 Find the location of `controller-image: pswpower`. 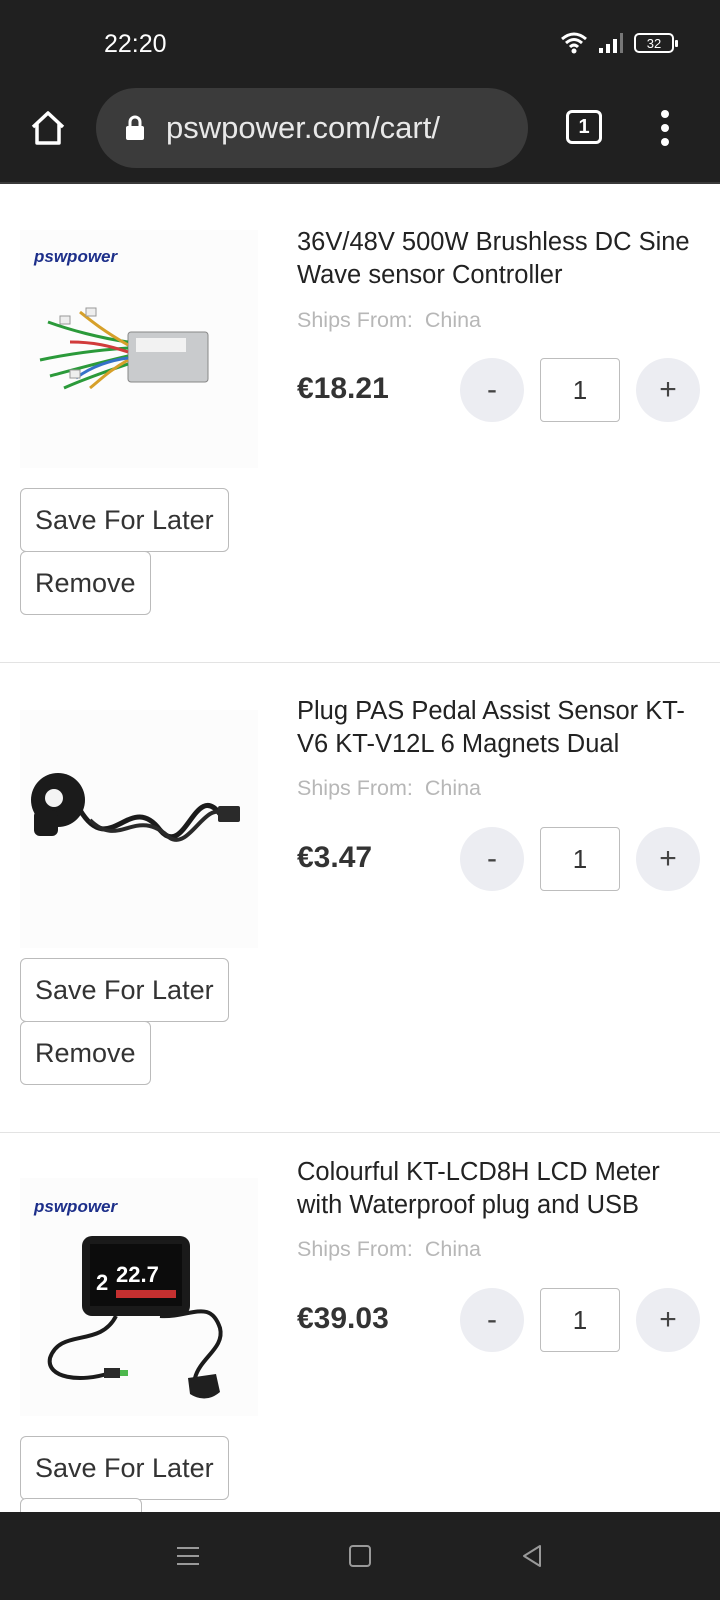

controller-image: pswpower is located at coordinates (121, 318).